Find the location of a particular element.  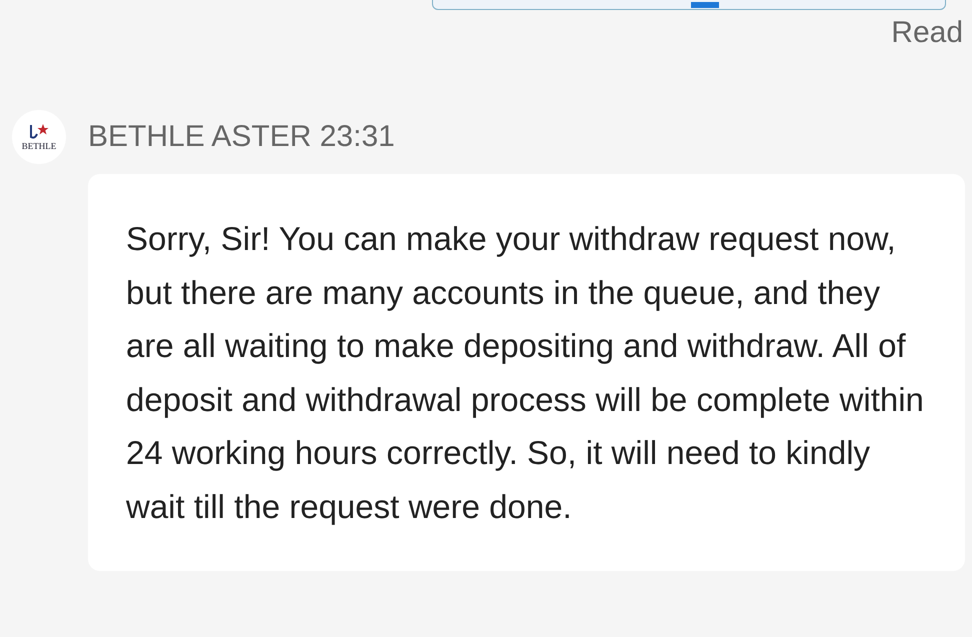

logo-text: BETHLE is located at coordinates (39, 146).